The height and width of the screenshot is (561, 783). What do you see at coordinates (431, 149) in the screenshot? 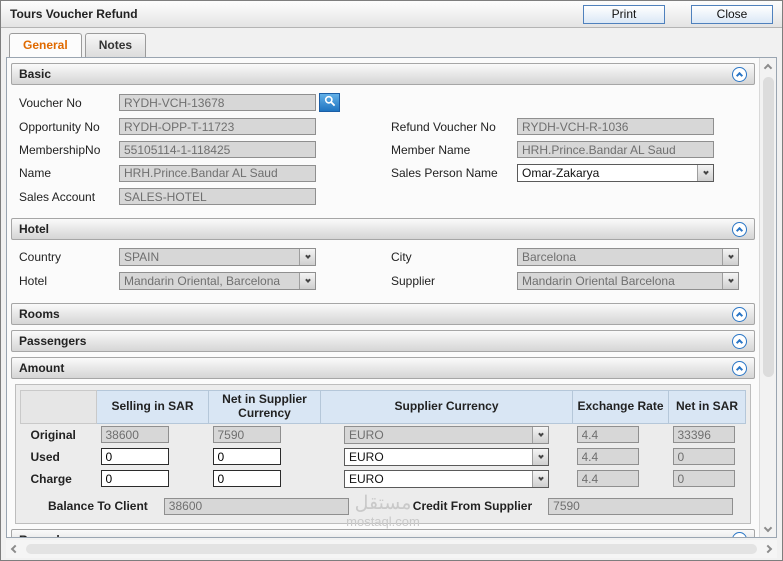
I see `member-name-label: Member Name` at bounding box center [431, 149].